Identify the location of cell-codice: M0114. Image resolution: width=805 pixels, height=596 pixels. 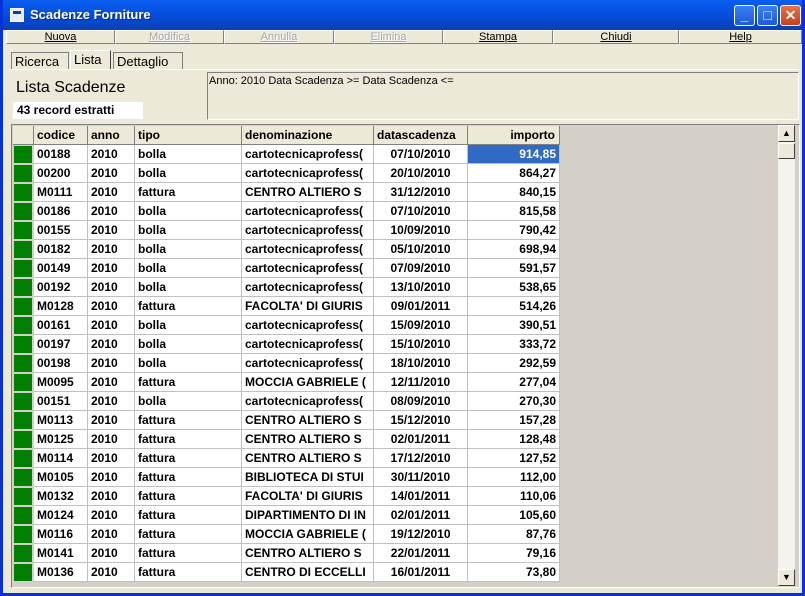
(61, 458).